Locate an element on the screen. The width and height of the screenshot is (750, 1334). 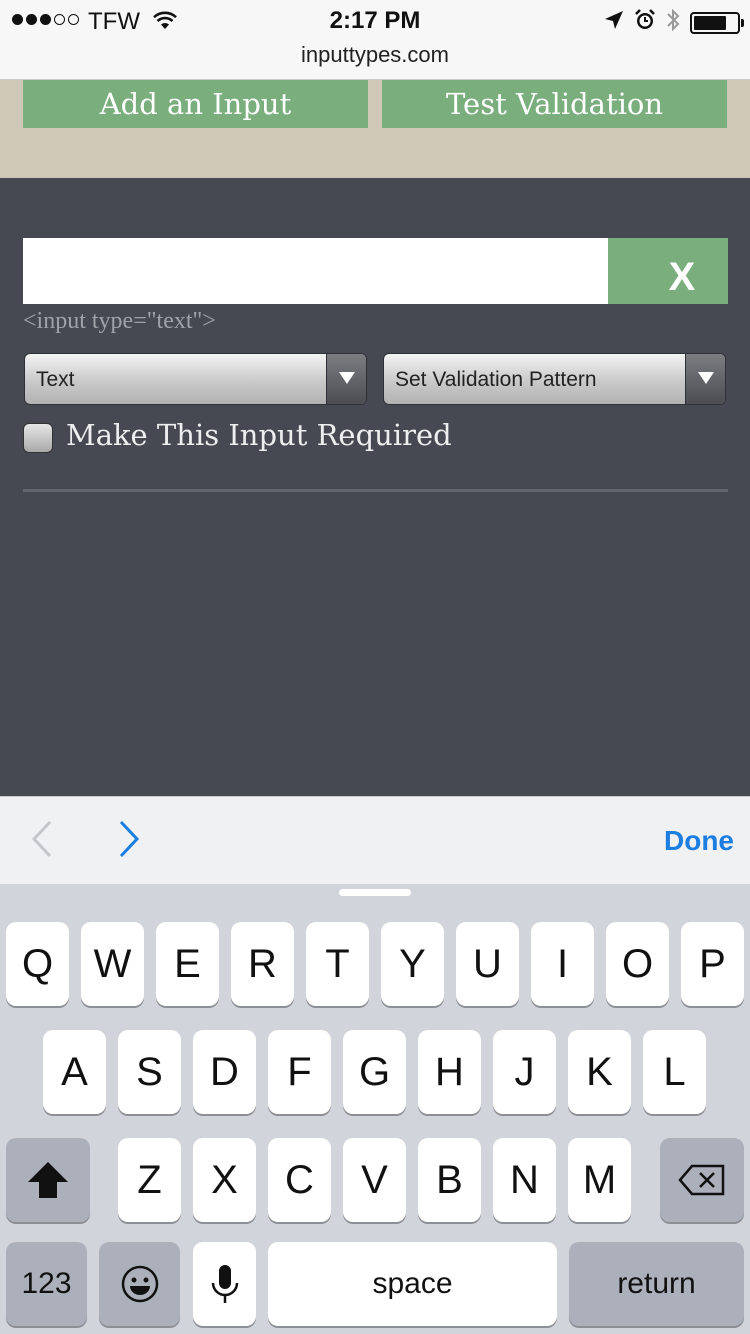
key-z: Z is located at coordinates (149, 1180).